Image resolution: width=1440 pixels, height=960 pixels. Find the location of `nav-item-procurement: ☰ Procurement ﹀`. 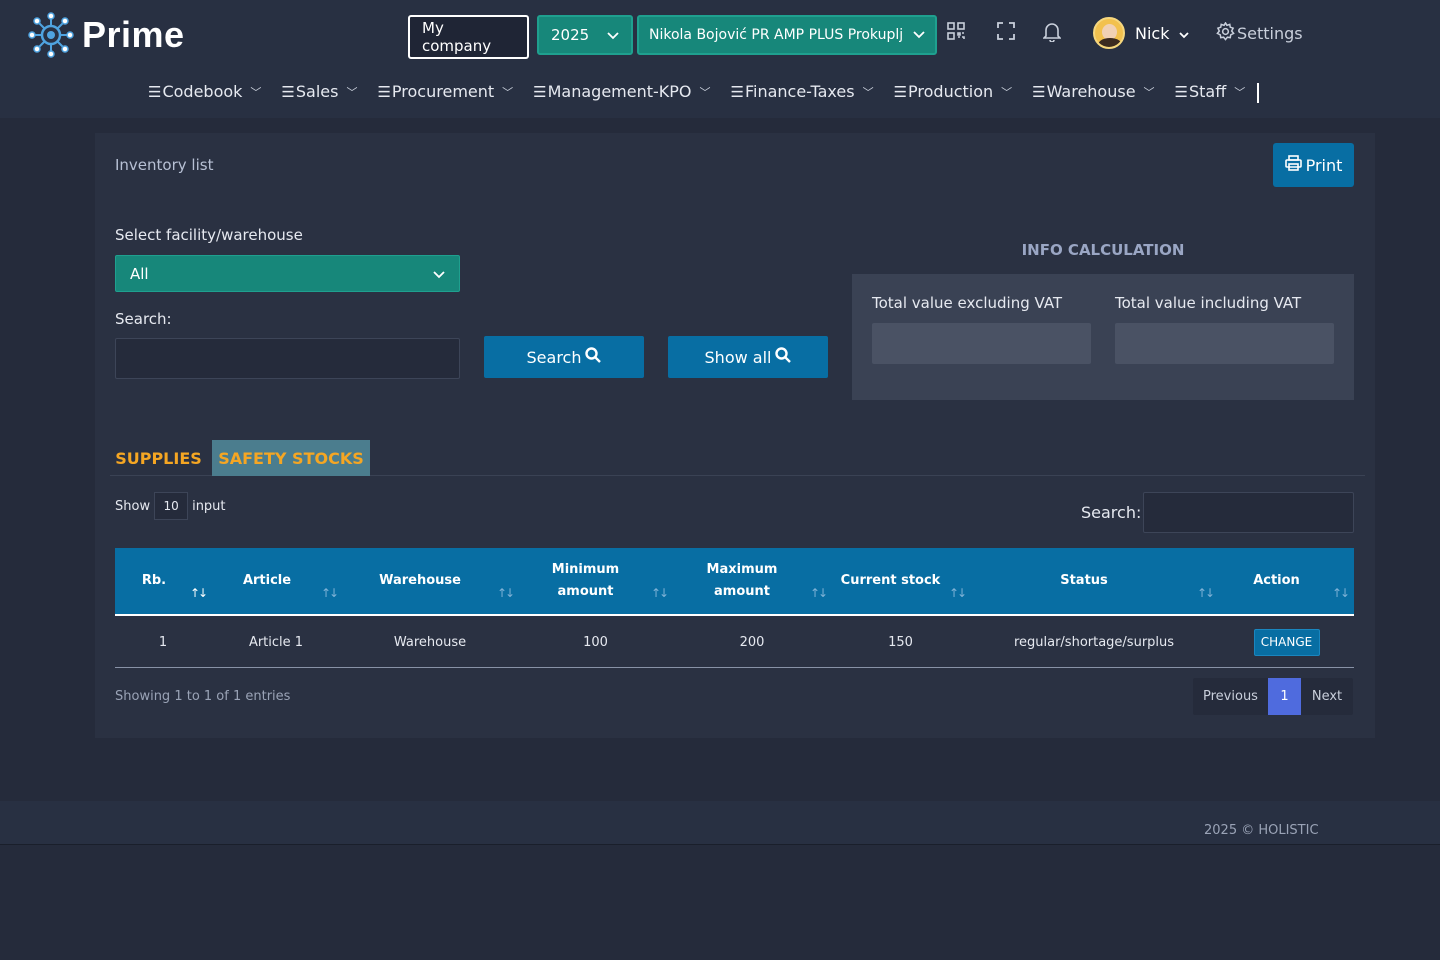

nav-item-procurement: ☰ Procurement ﹀ is located at coordinates (445, 91).